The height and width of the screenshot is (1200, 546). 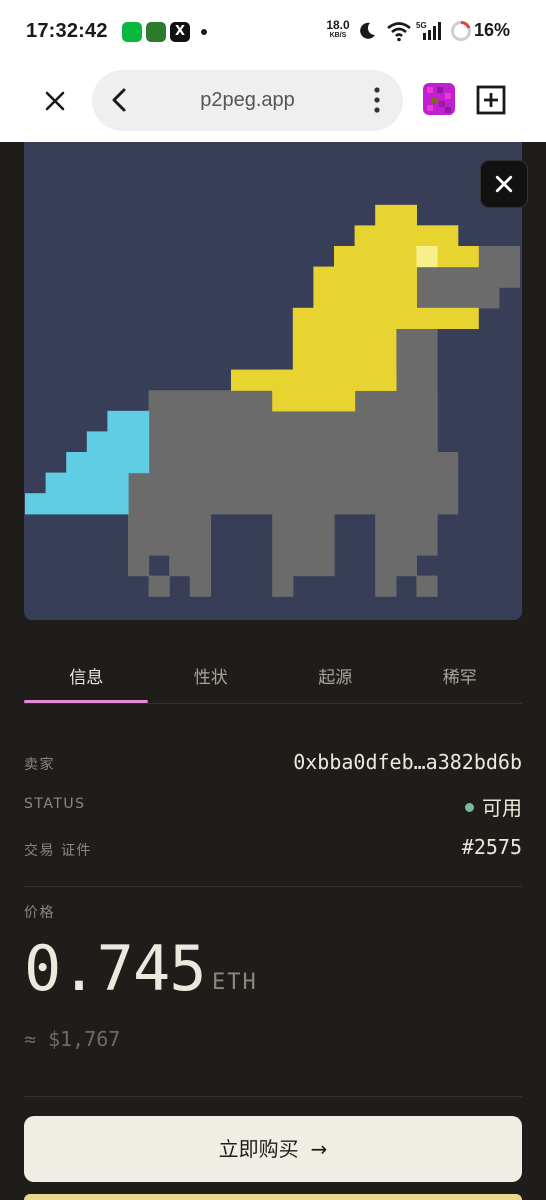 I want to click on active-tab-indicator, so click(x=86, y=701).